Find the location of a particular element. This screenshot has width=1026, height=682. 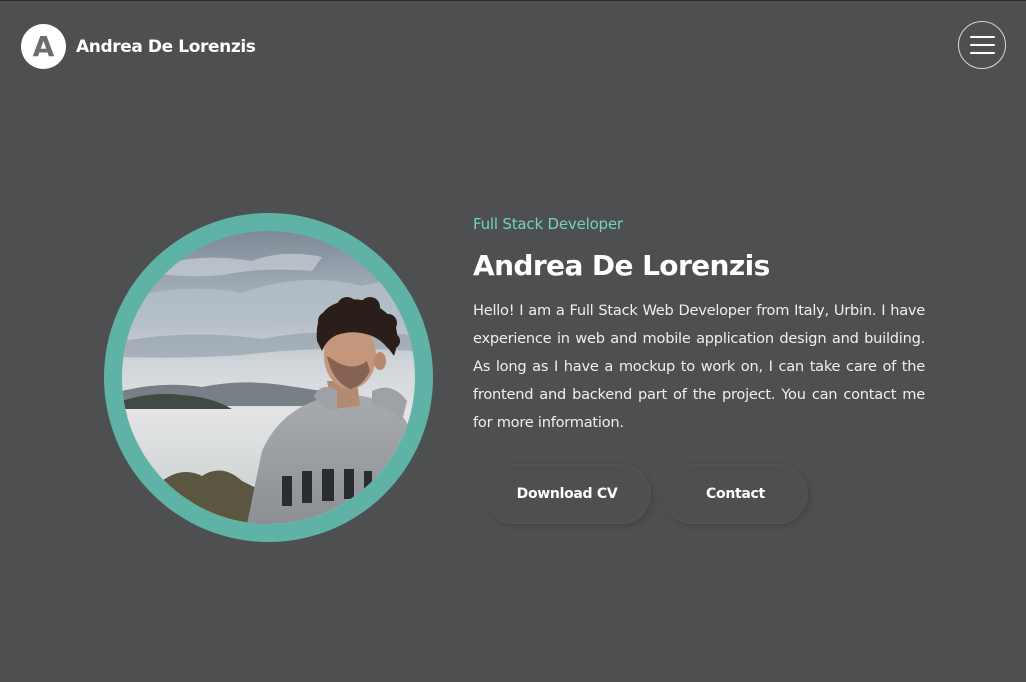

menu-button is located at coordinates (982, 45).